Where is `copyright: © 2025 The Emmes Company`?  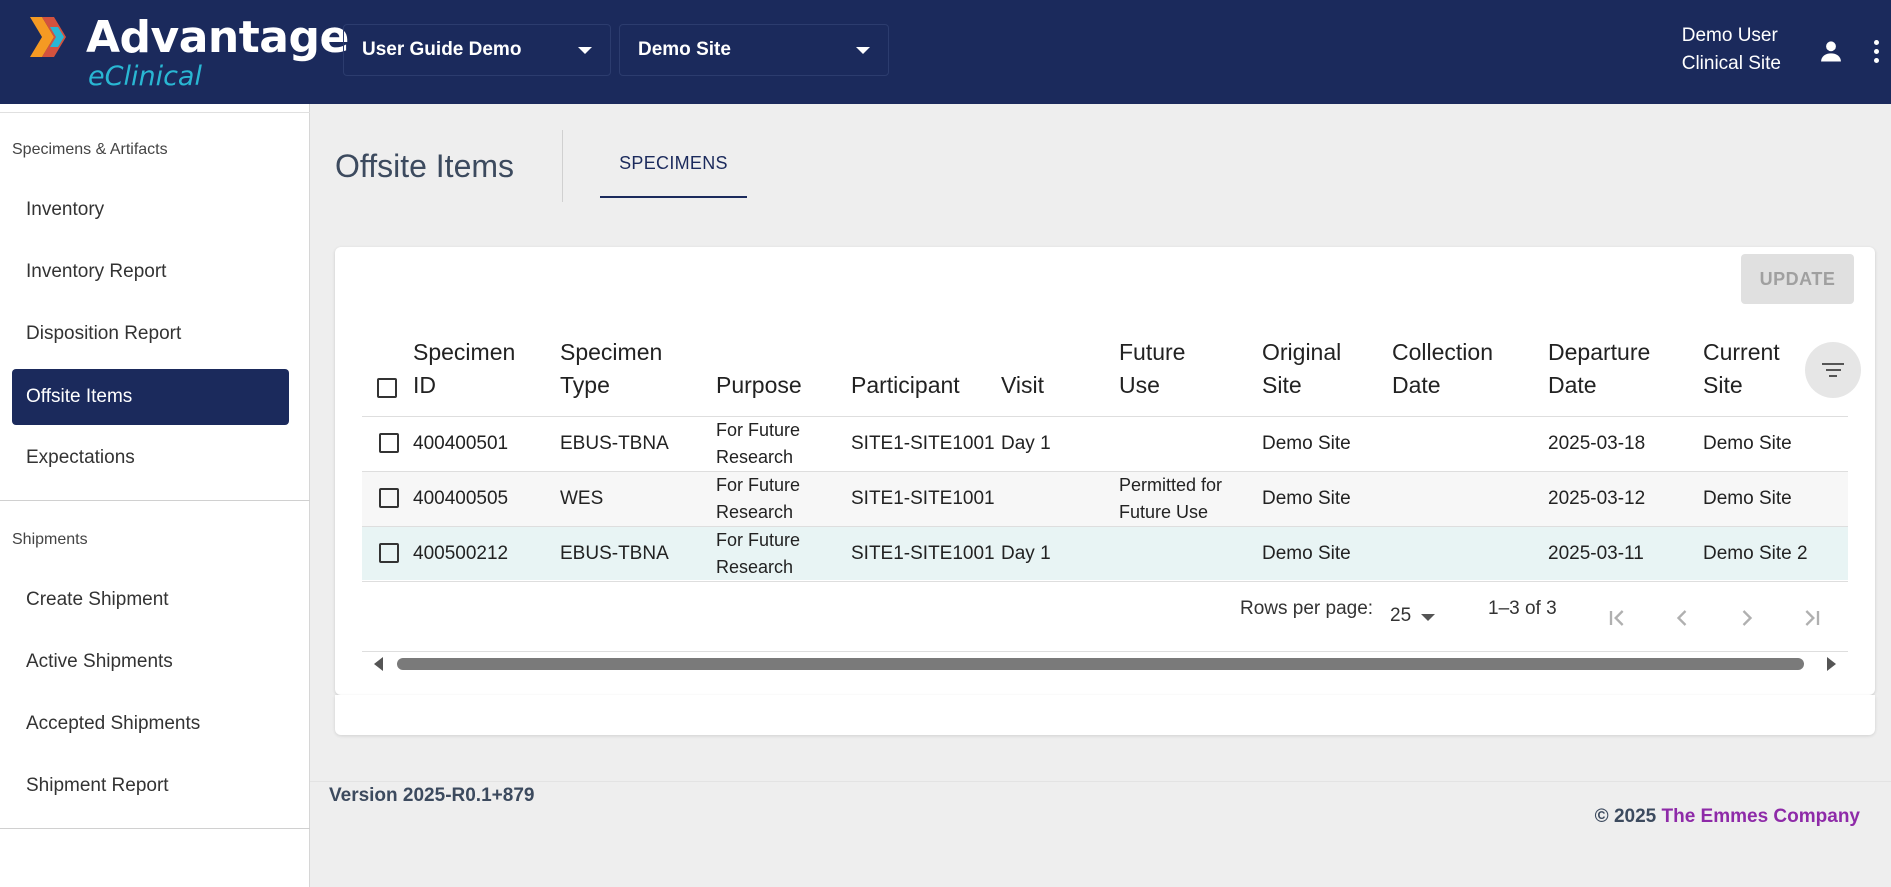 copyright: © 2025 The Emmes Company is located at coordinates (1727, 817).